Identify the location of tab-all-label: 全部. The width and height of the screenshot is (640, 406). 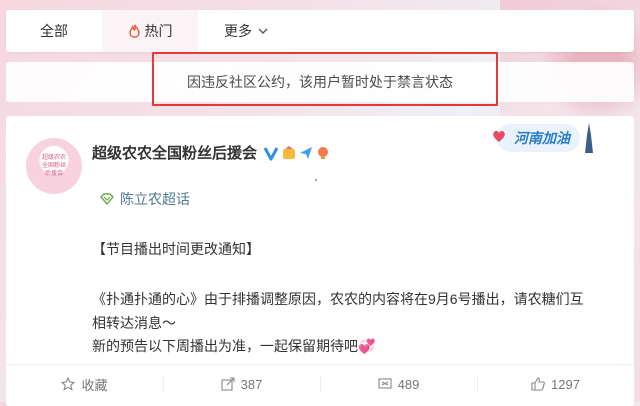
(54, 31).